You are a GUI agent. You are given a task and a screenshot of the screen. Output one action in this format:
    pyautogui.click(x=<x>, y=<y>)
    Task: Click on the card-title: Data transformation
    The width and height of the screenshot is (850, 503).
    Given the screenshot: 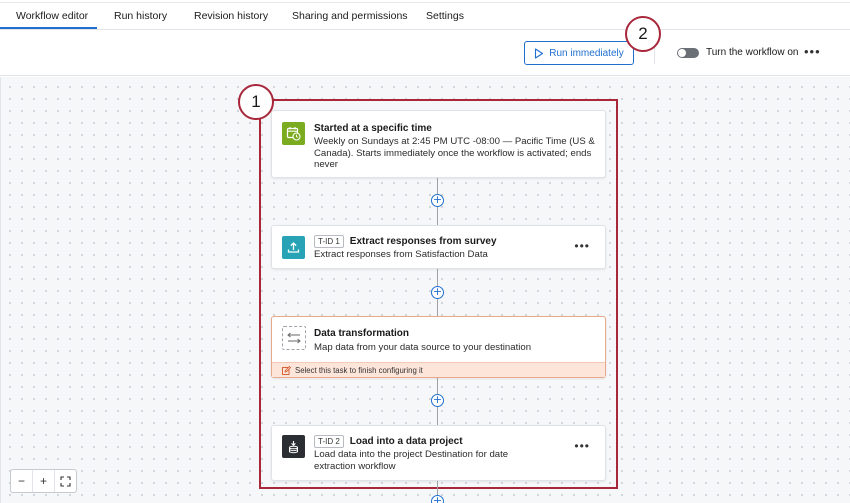 What is the action you would take?
    pyautogui.click(x=362, y=333)
    